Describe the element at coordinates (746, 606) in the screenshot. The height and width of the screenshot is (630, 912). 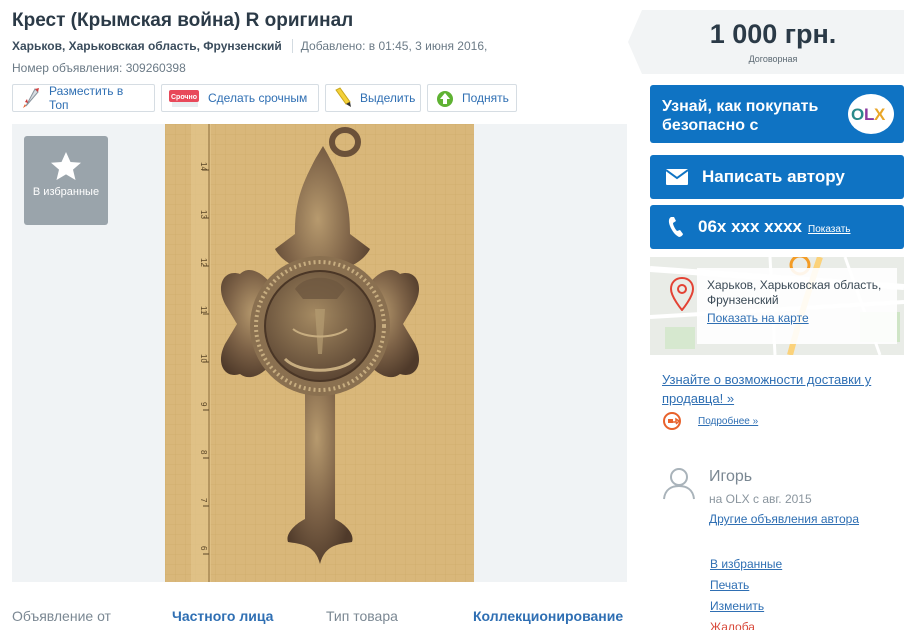
I see `edit-link: Изменить` at that location.